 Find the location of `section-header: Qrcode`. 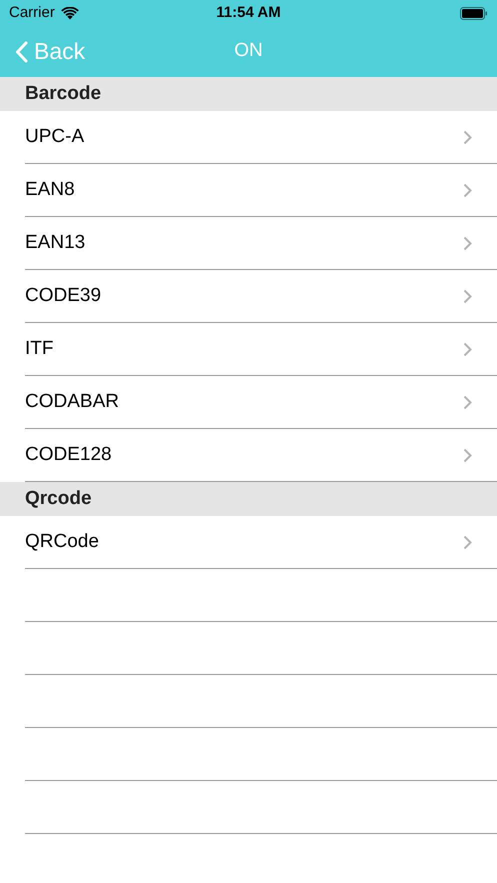

section-header: Qrcode is located at coordinates (248, 499).